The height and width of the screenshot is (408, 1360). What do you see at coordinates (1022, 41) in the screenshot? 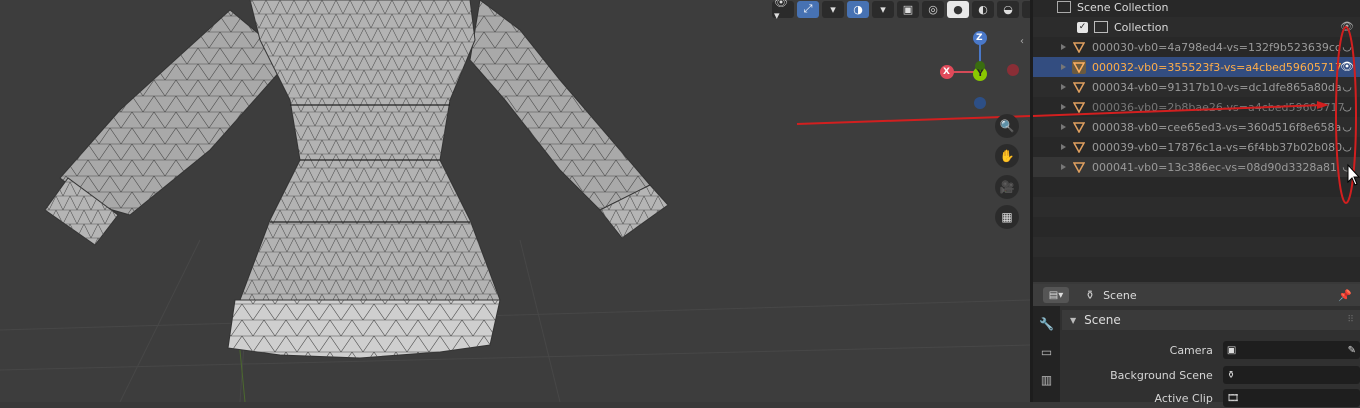
I see `sidebar-collapse-icon: ‹` at bounding box center [1022, 41].